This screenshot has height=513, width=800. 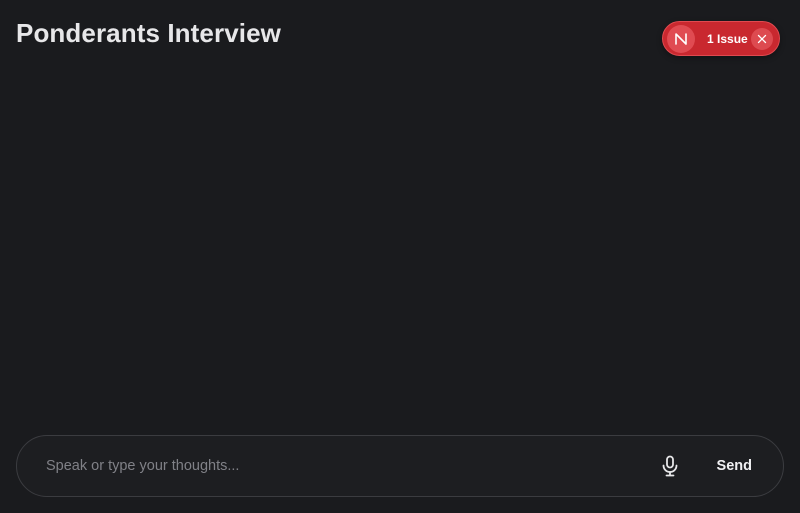 I want to click on page-title: Ponderants Interview, so click(x=148, y=33).